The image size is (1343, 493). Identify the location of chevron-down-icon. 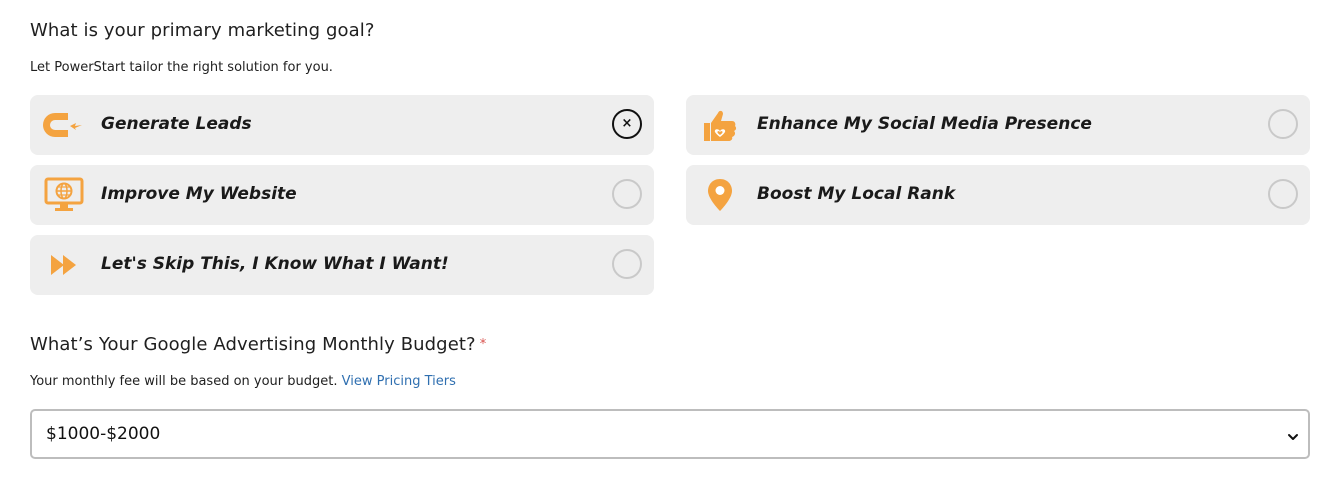
(1293, 434).